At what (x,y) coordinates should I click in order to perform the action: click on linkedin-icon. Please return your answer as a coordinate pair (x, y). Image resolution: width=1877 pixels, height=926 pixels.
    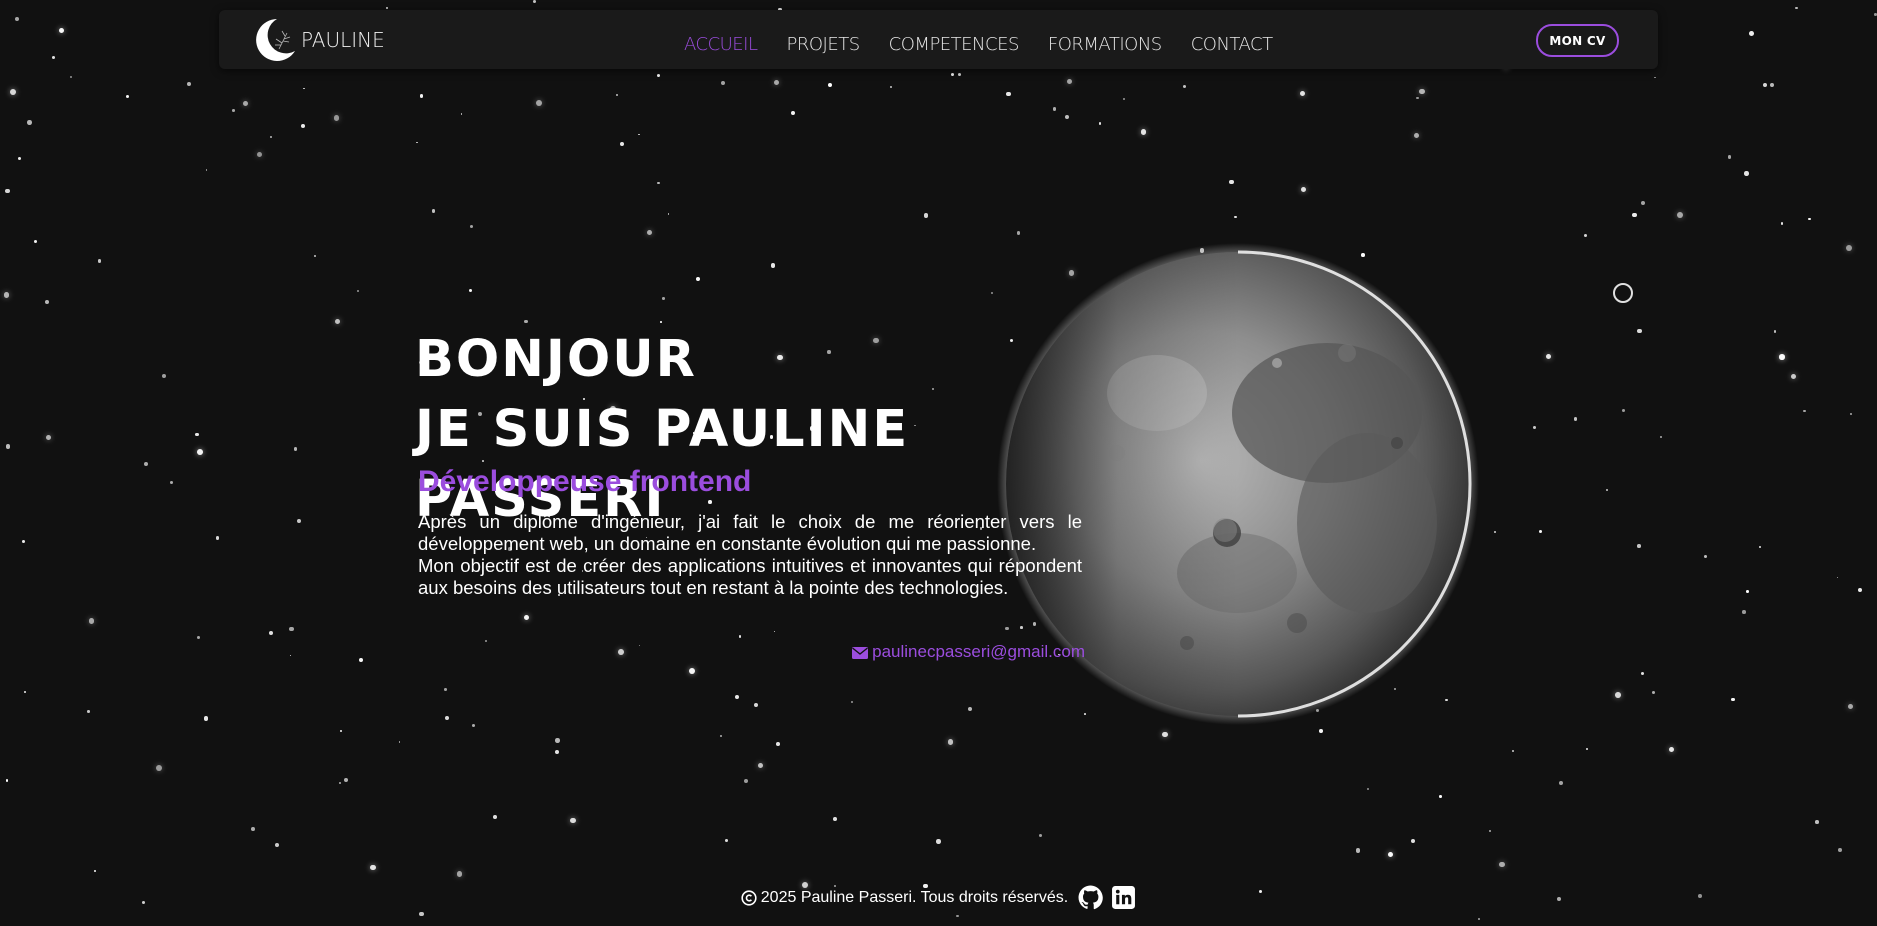
    Looking at the image, I should click on (1124, 897).